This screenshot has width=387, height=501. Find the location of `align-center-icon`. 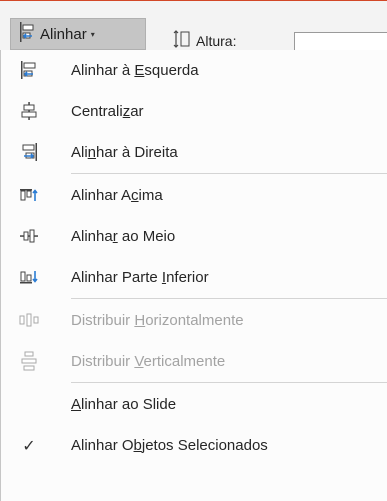

align-center-icon is located at coordinates (29, 111).